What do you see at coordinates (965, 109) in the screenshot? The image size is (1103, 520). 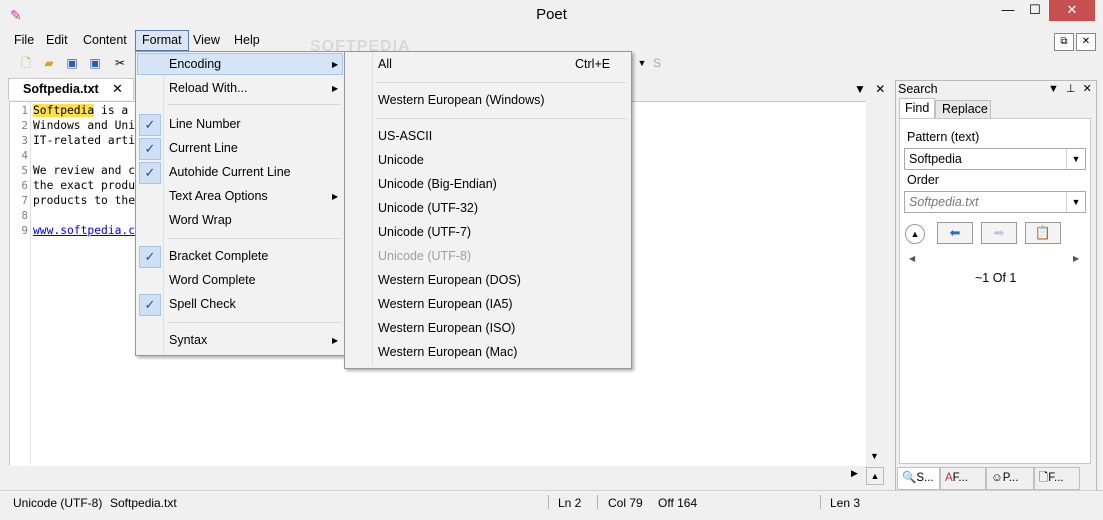 I see `tab-replace-label: Replace` at bounding box center [965, 109].